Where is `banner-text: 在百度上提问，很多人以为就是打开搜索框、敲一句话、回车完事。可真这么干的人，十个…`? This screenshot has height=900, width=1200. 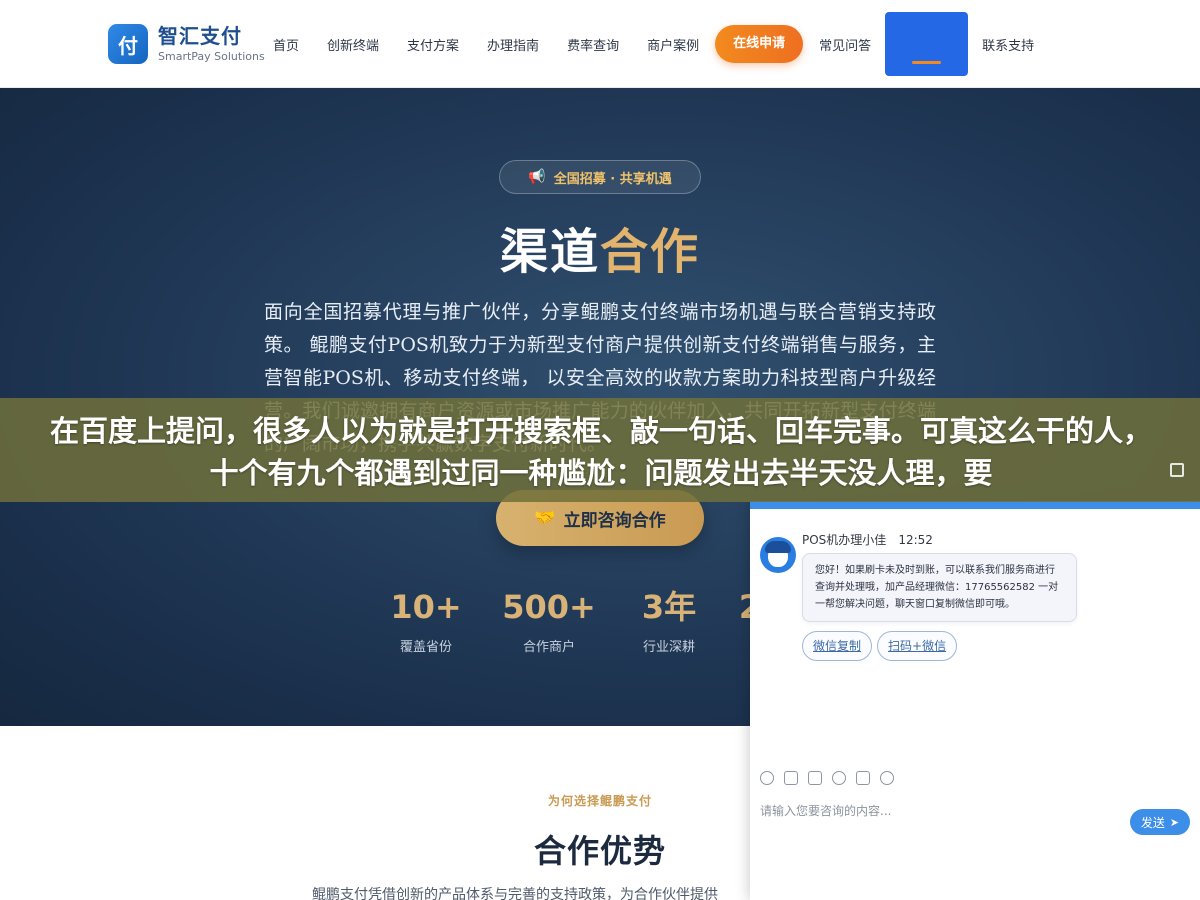 banner-text: 在百度上提问，很多人以为就是打开搜索框、敲一句话、回车完事。可真这么干的人，十个… is located at coordinates (600, 452).